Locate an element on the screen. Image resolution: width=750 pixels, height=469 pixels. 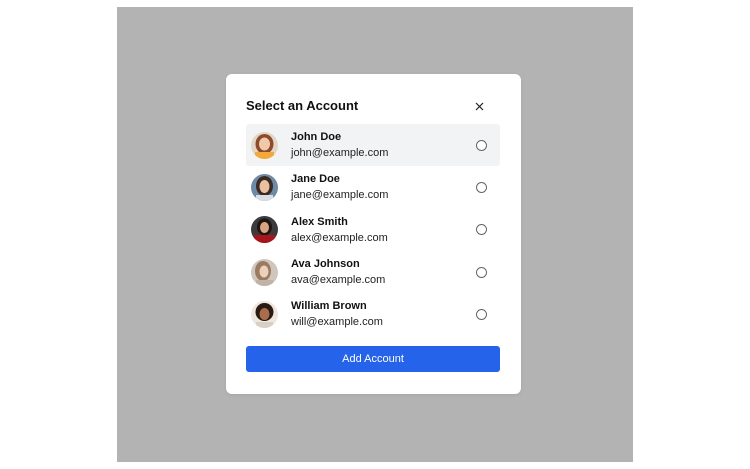
close-button is located at coordinates (479, 106).